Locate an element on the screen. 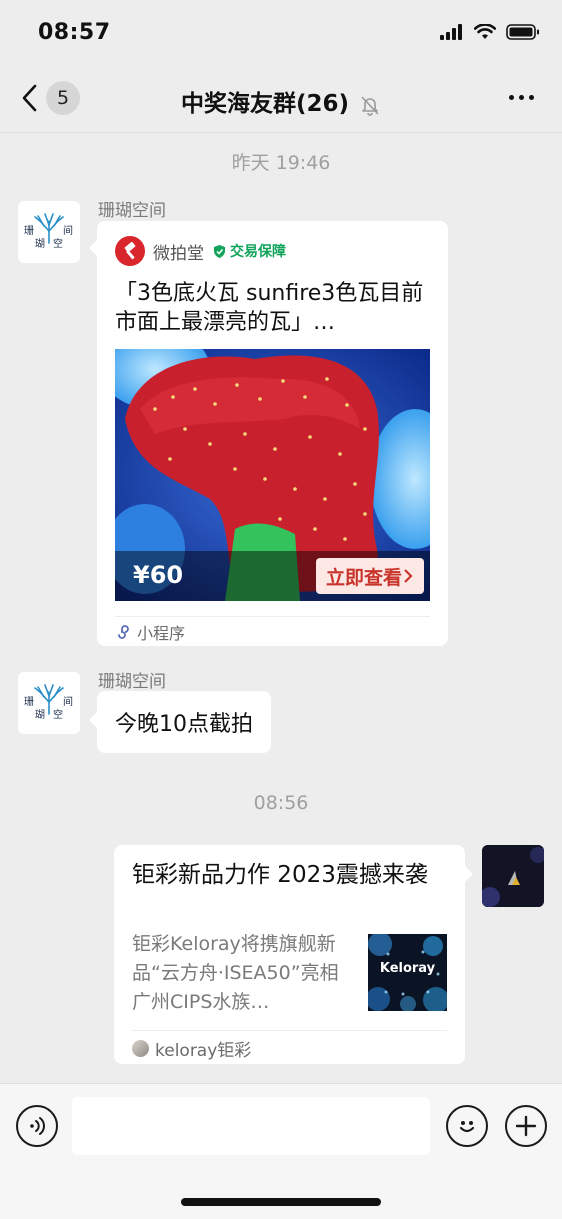  chat-title-text: 中奖海友群(26) is located at coordinates (264, 104).